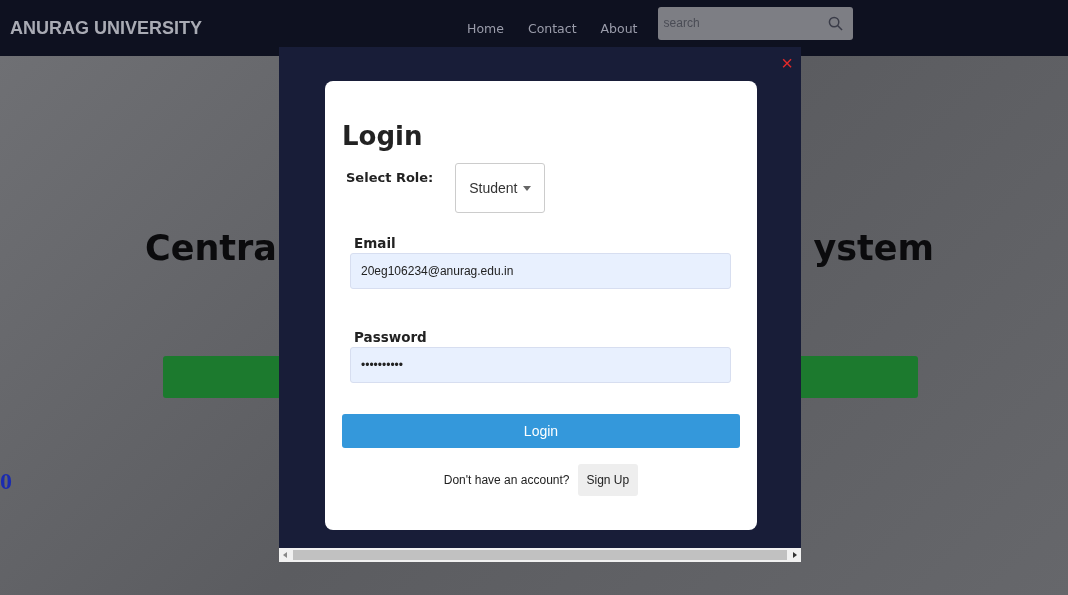 The width and height of the screenshot is (1068, 595). Describe the element at coordinates (787, 63) in the screenshot. I see `close-button: ×` at that location.